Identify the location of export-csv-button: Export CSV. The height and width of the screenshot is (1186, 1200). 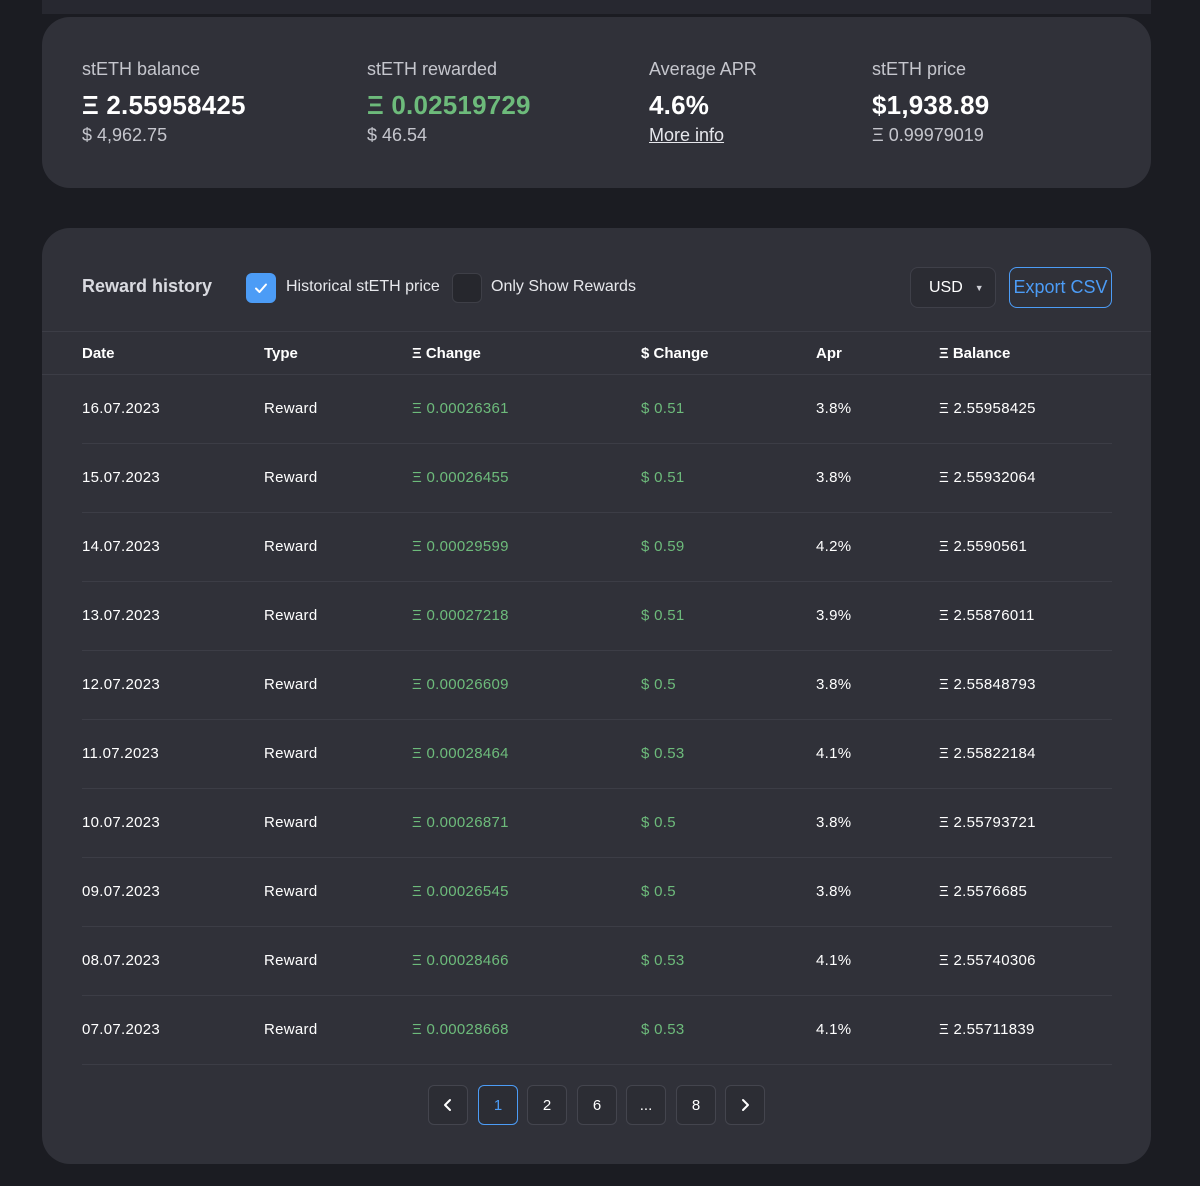
(1060, 287).